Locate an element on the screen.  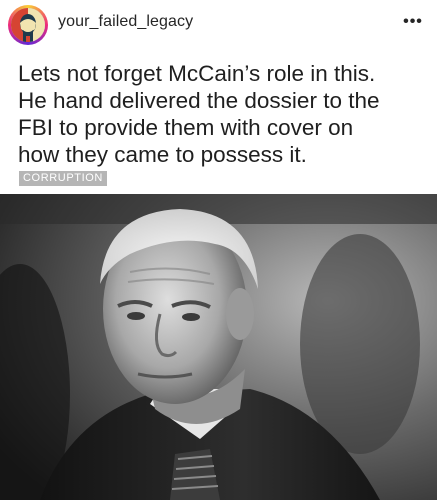
avatar is located at coordinates (28, 25).